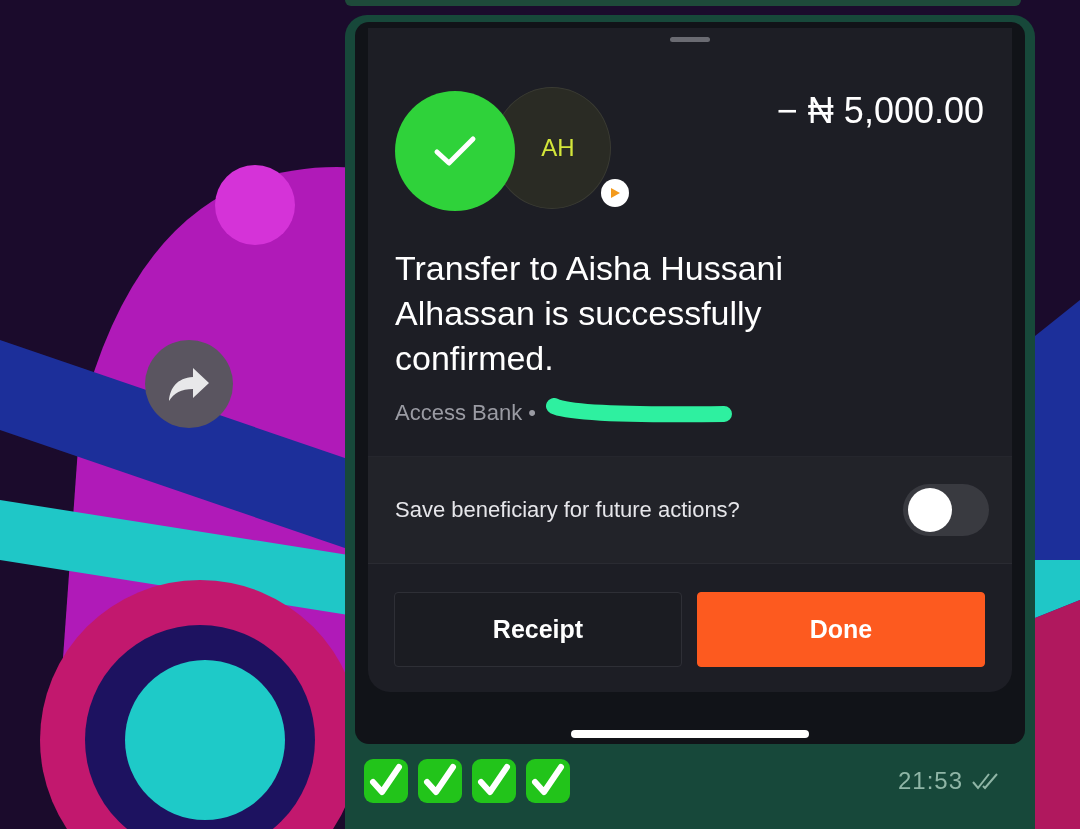  Describe the element at coordinates (946, 510) in the screenshot. I see `toggle-switch` at that location.